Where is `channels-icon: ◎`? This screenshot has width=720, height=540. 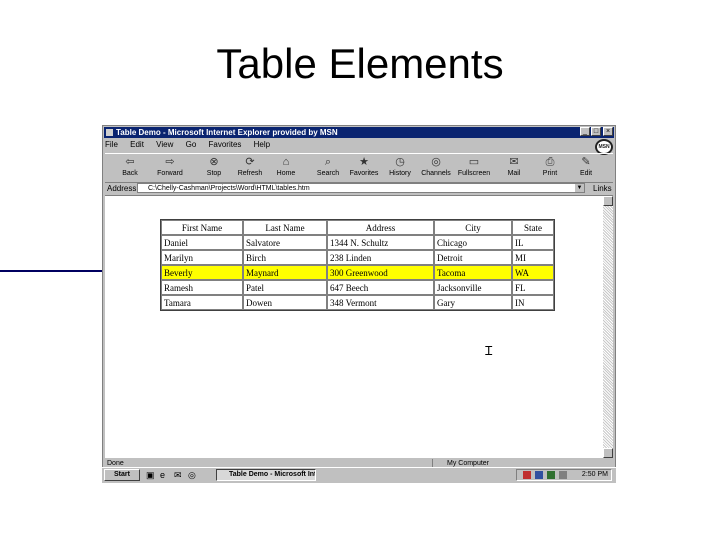 channels-icon: ◎ is located at coordinates (436, 162).